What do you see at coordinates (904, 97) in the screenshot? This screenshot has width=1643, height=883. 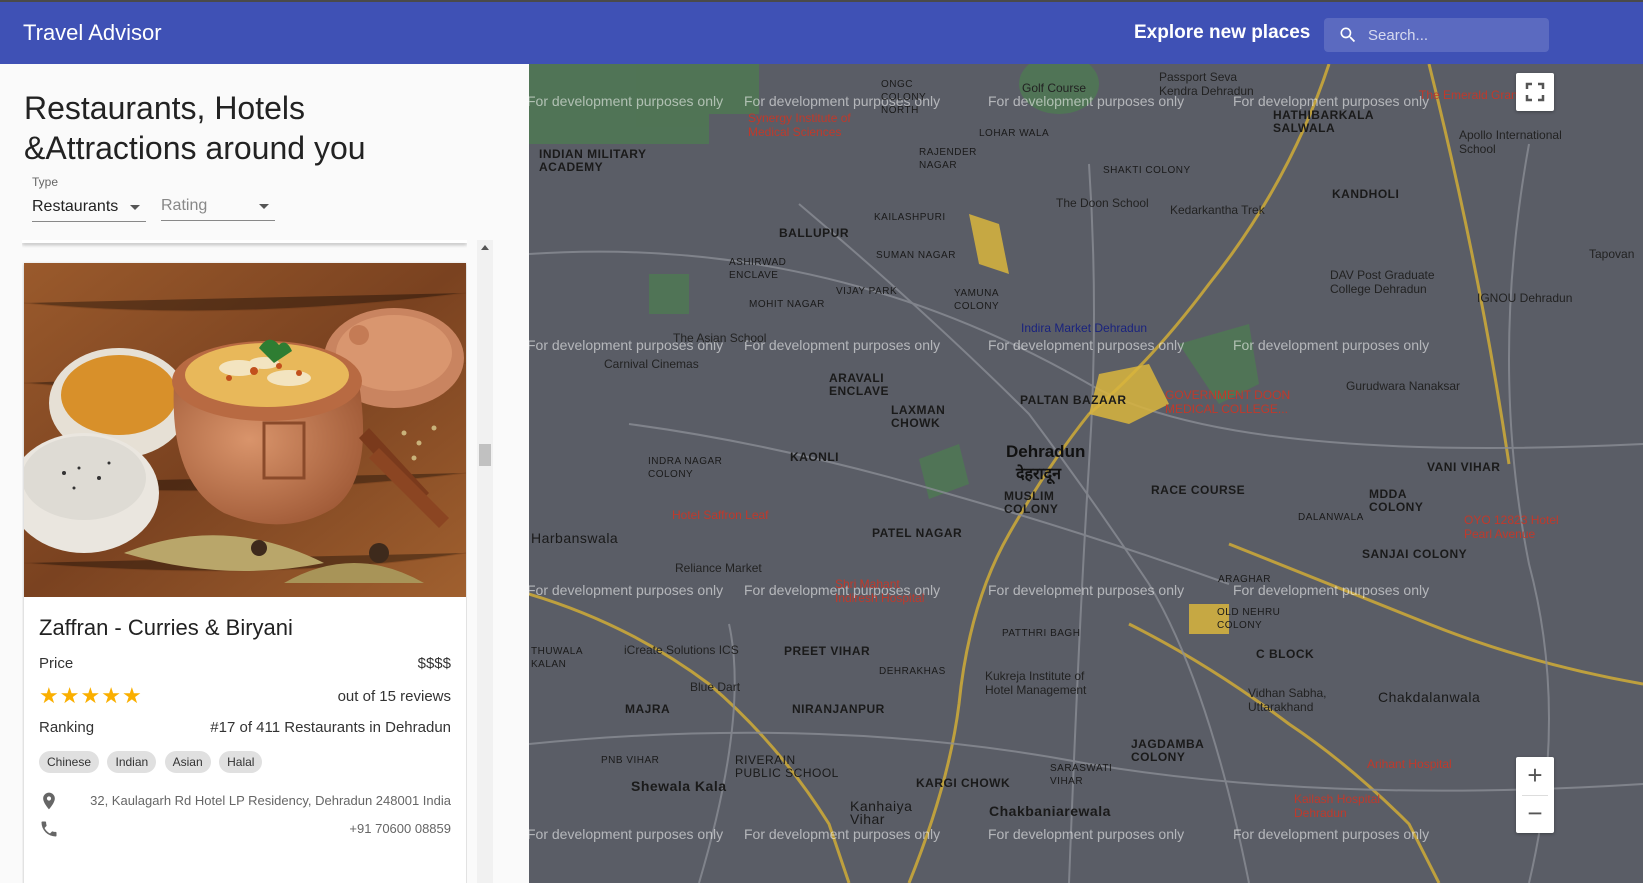 I see `map-label: ONGC COLONY NORTH` at bounding box center [904, 97].